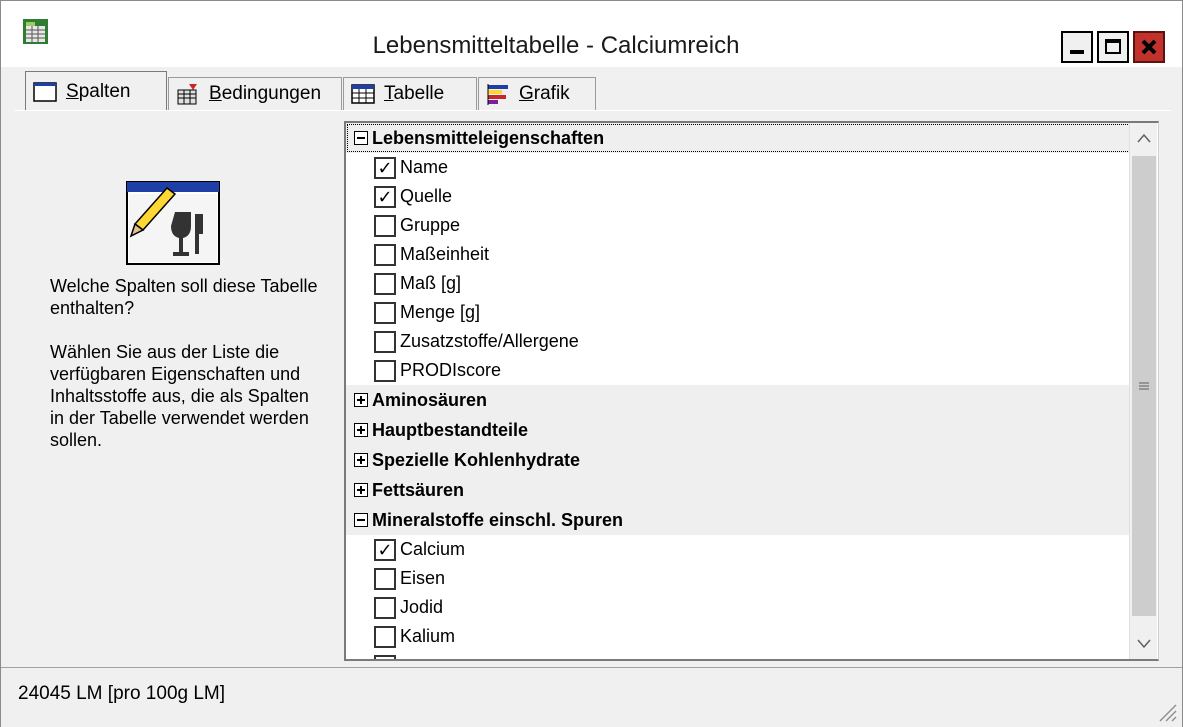 The width and height of the screenshot is (1183, 727). I want to click on conditions-icon, so click(187, 94).